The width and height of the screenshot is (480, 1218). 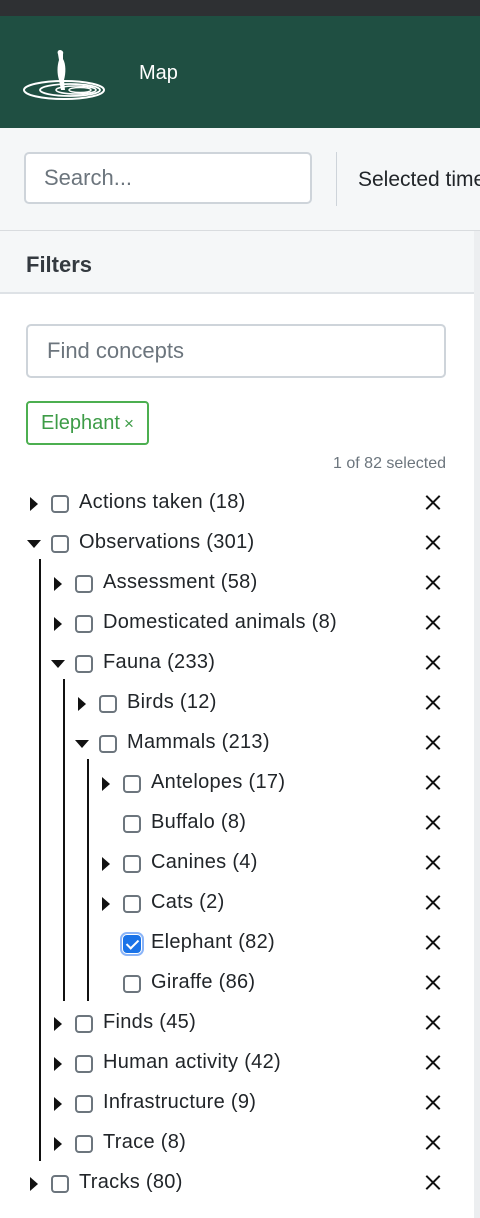 What do you see at coordinates (419, 180) in the screenshot?
I see `selected-time-label: Selected time` at bounding box center [419, 180].